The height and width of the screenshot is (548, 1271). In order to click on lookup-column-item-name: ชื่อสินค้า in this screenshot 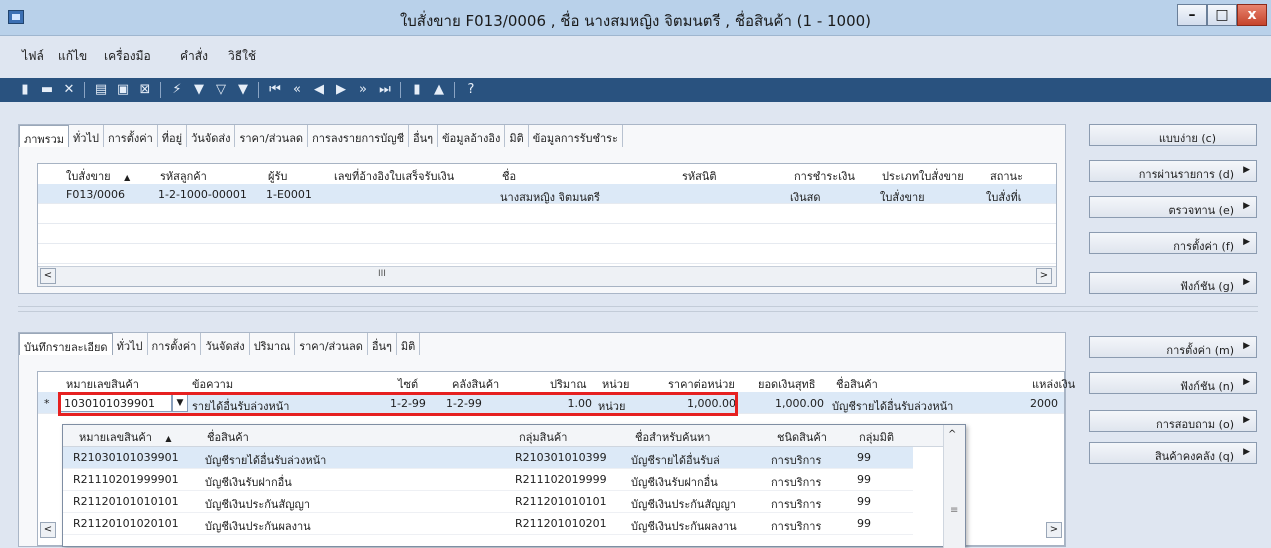, I will do `click(226, 435)`.